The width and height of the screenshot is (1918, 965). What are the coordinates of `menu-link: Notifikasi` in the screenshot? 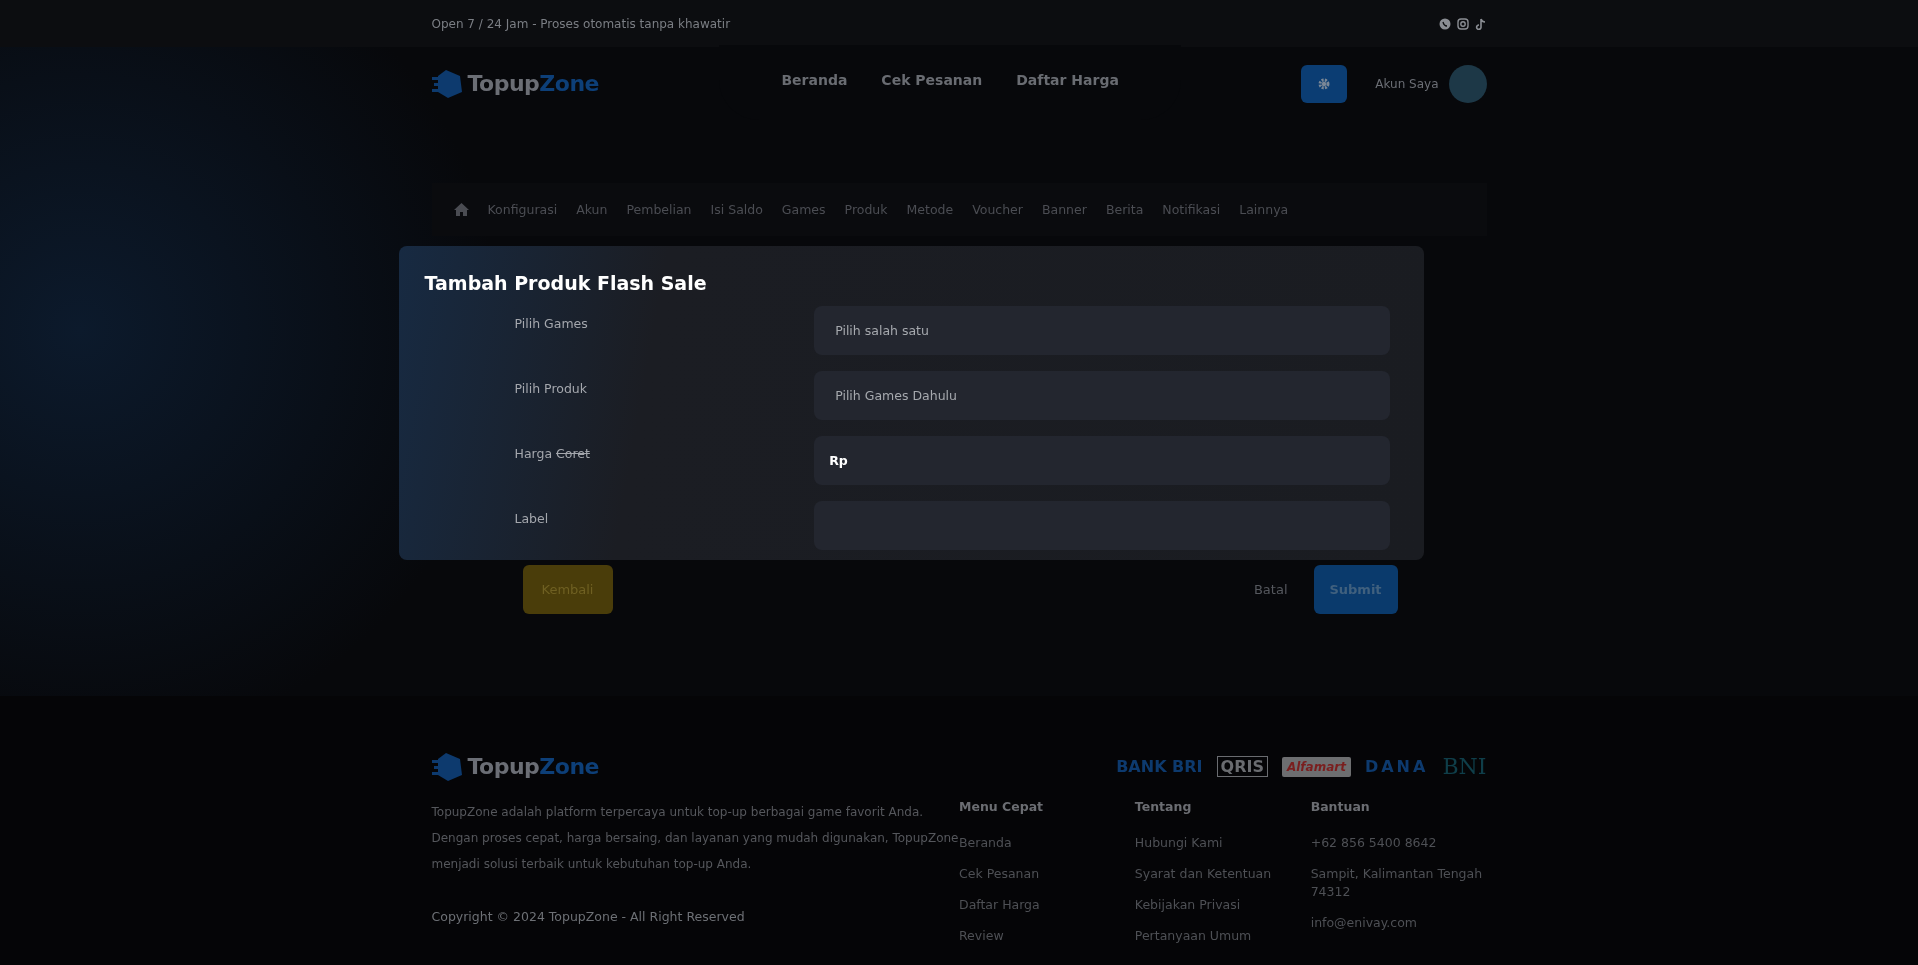 It's located at (1191, 209).